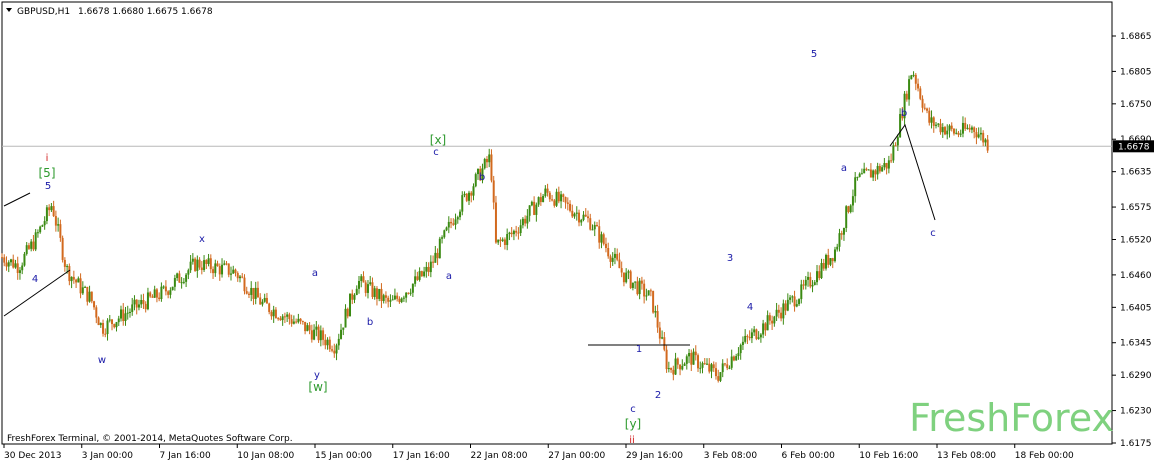  Describe the element at coordinates (47, 158) in the screenshot. I see `wave-label-red: i` at that location.